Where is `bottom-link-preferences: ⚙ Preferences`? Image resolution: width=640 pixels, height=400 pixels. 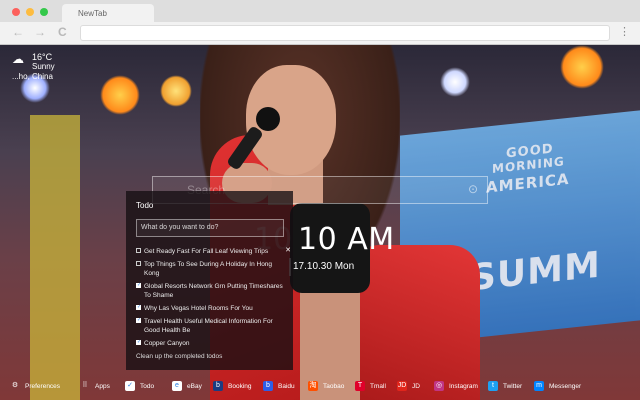
bottom-link-preferences: ⚙ Preferences is located at coordinates (35, 386).